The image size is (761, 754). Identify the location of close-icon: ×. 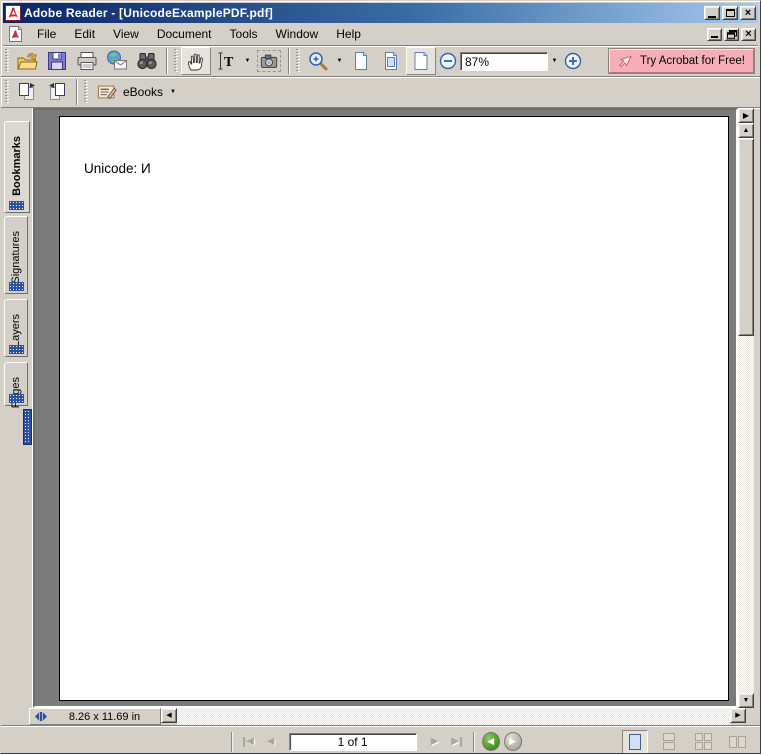
(748, 12).